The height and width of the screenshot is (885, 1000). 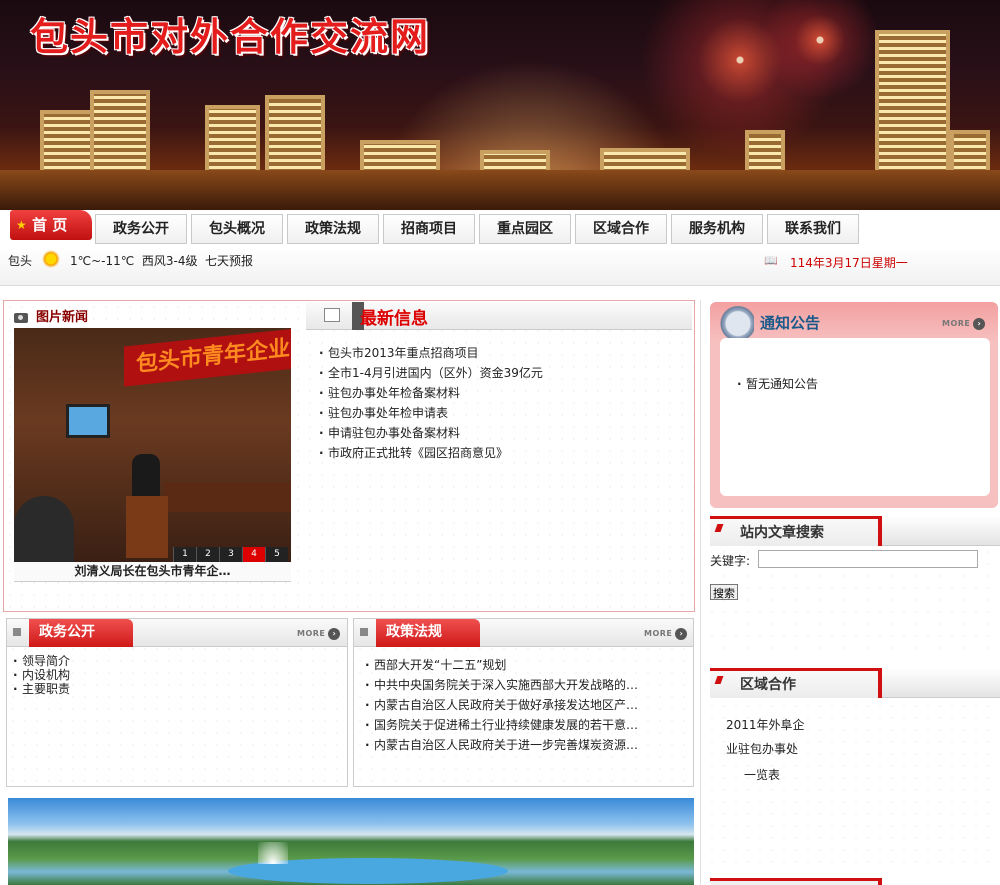 What do you see at coordinates (498, 373) in the screenshot?
I see `list-item: 全市1-4月引进国内（区外）资金39亿元` at bounding box center [498, 373].